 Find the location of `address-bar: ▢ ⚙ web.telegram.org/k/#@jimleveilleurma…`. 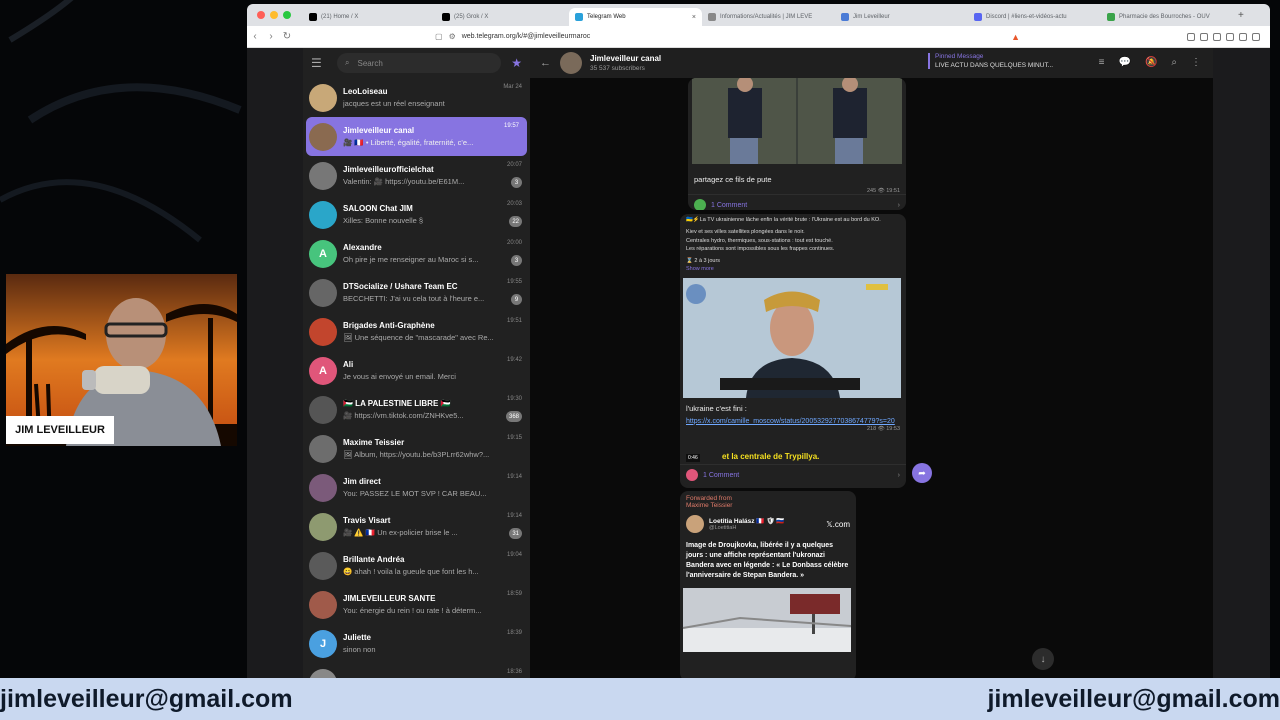

address-bar: ▢ ⚙ web.telegram.org/k/#@jimleveilleurma… is located at coordinates (727, 37).